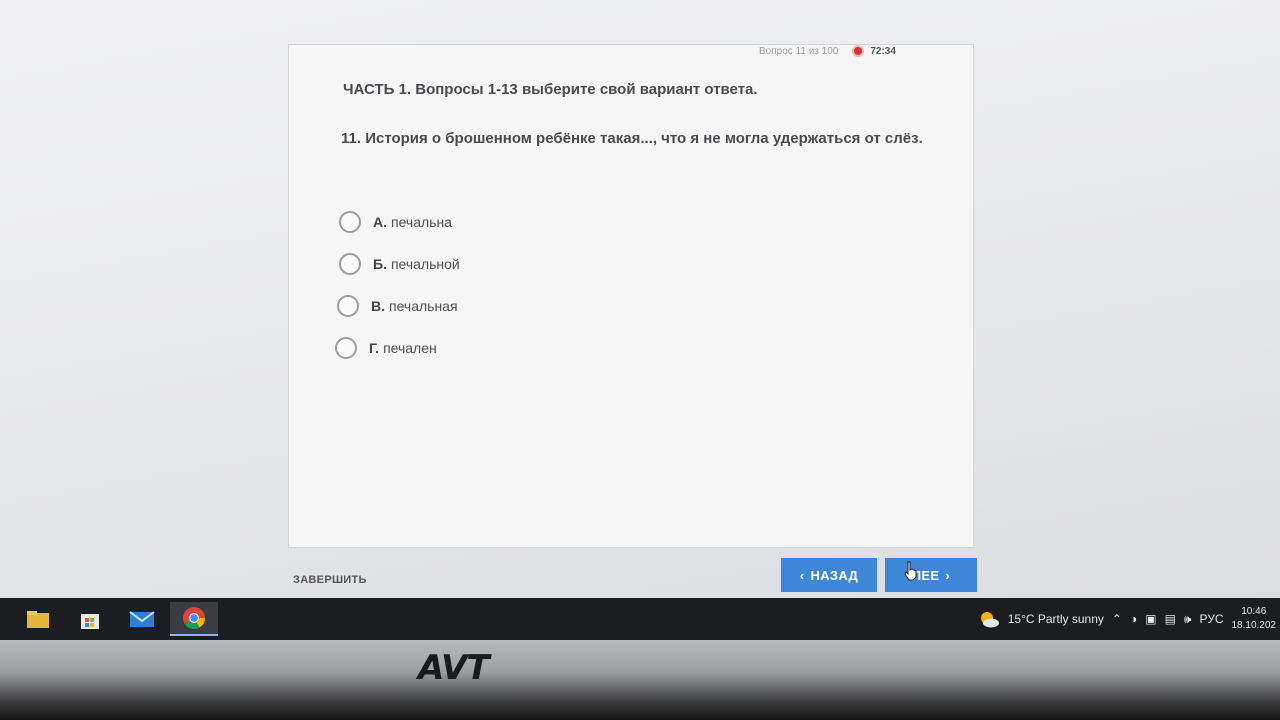 This screenshot has height=720, width=1280. I want to click on chrome-icon, so click(194, 618).